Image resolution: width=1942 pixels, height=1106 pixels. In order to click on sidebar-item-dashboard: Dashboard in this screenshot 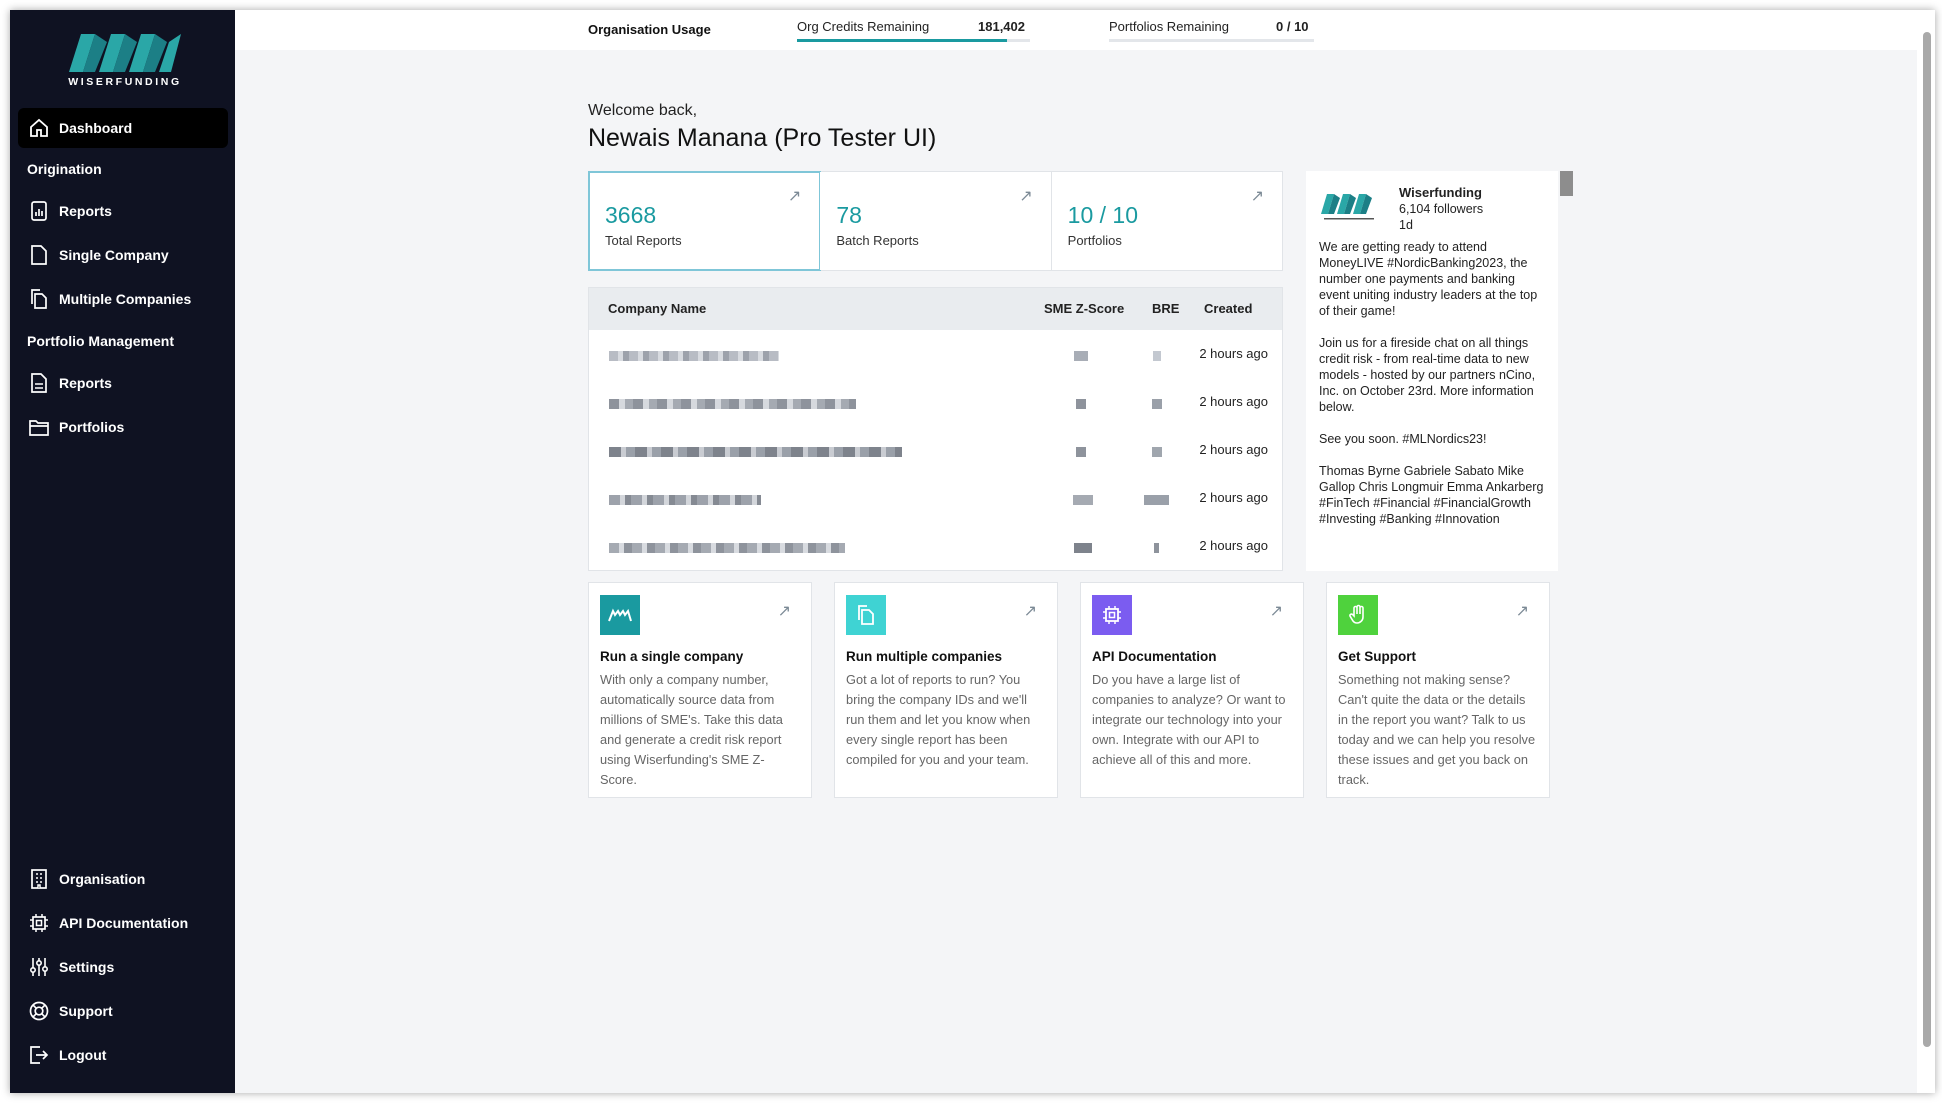, I will do `click(123, 128)`.